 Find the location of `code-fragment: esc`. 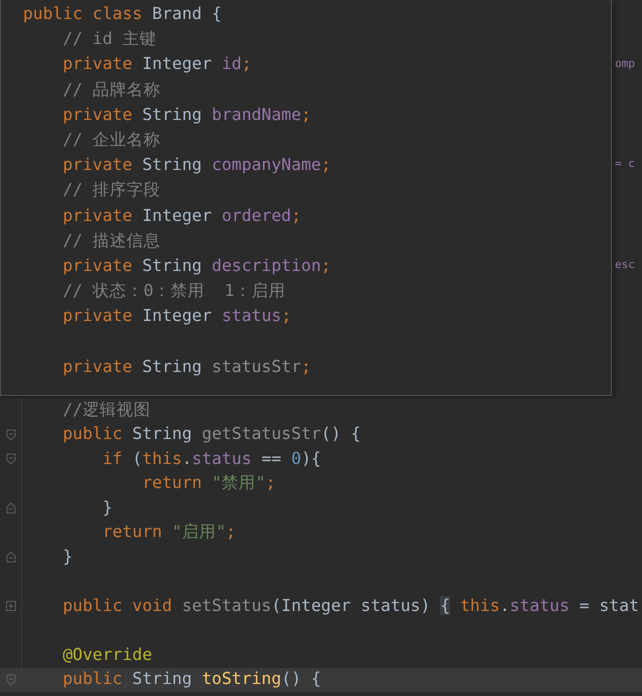

code-fragment: esc is located at coordinates (625, 265).